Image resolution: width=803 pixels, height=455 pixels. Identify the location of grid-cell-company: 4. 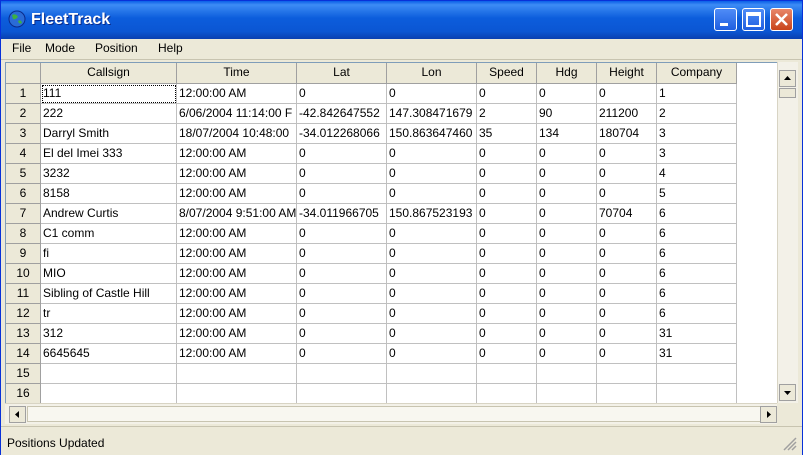
(697, 174).